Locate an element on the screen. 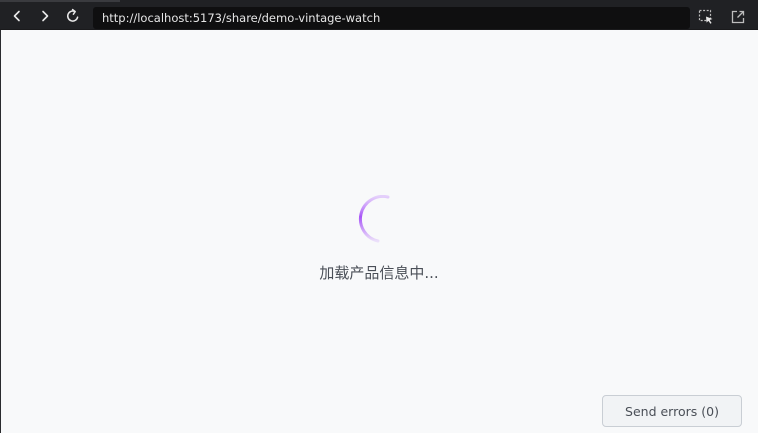  loading-spinner-icon is located at coordinates (374, 219).